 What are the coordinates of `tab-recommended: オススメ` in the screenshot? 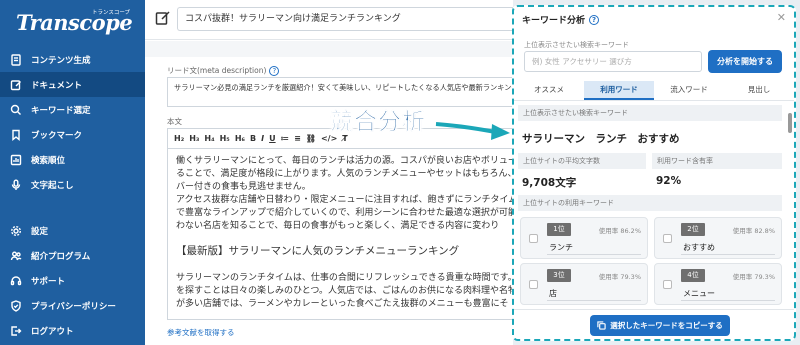 It's located at (549, 90).